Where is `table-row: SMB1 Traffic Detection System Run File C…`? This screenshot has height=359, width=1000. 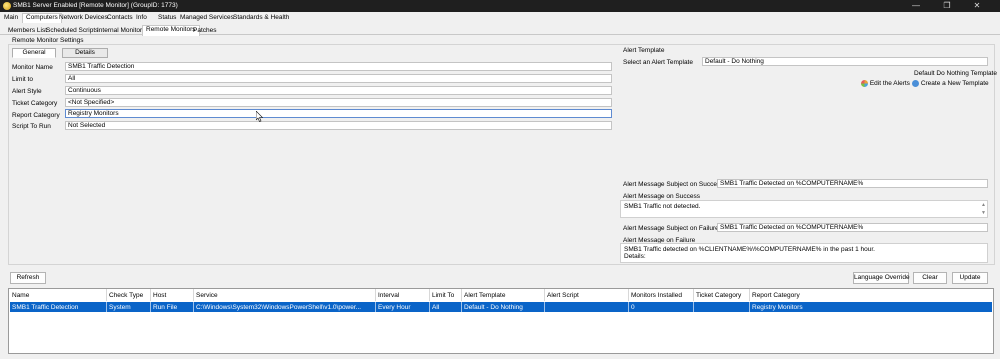 table-row: SMB1 Traffic Detection System Run File C… is located at coordinates (501, 307).